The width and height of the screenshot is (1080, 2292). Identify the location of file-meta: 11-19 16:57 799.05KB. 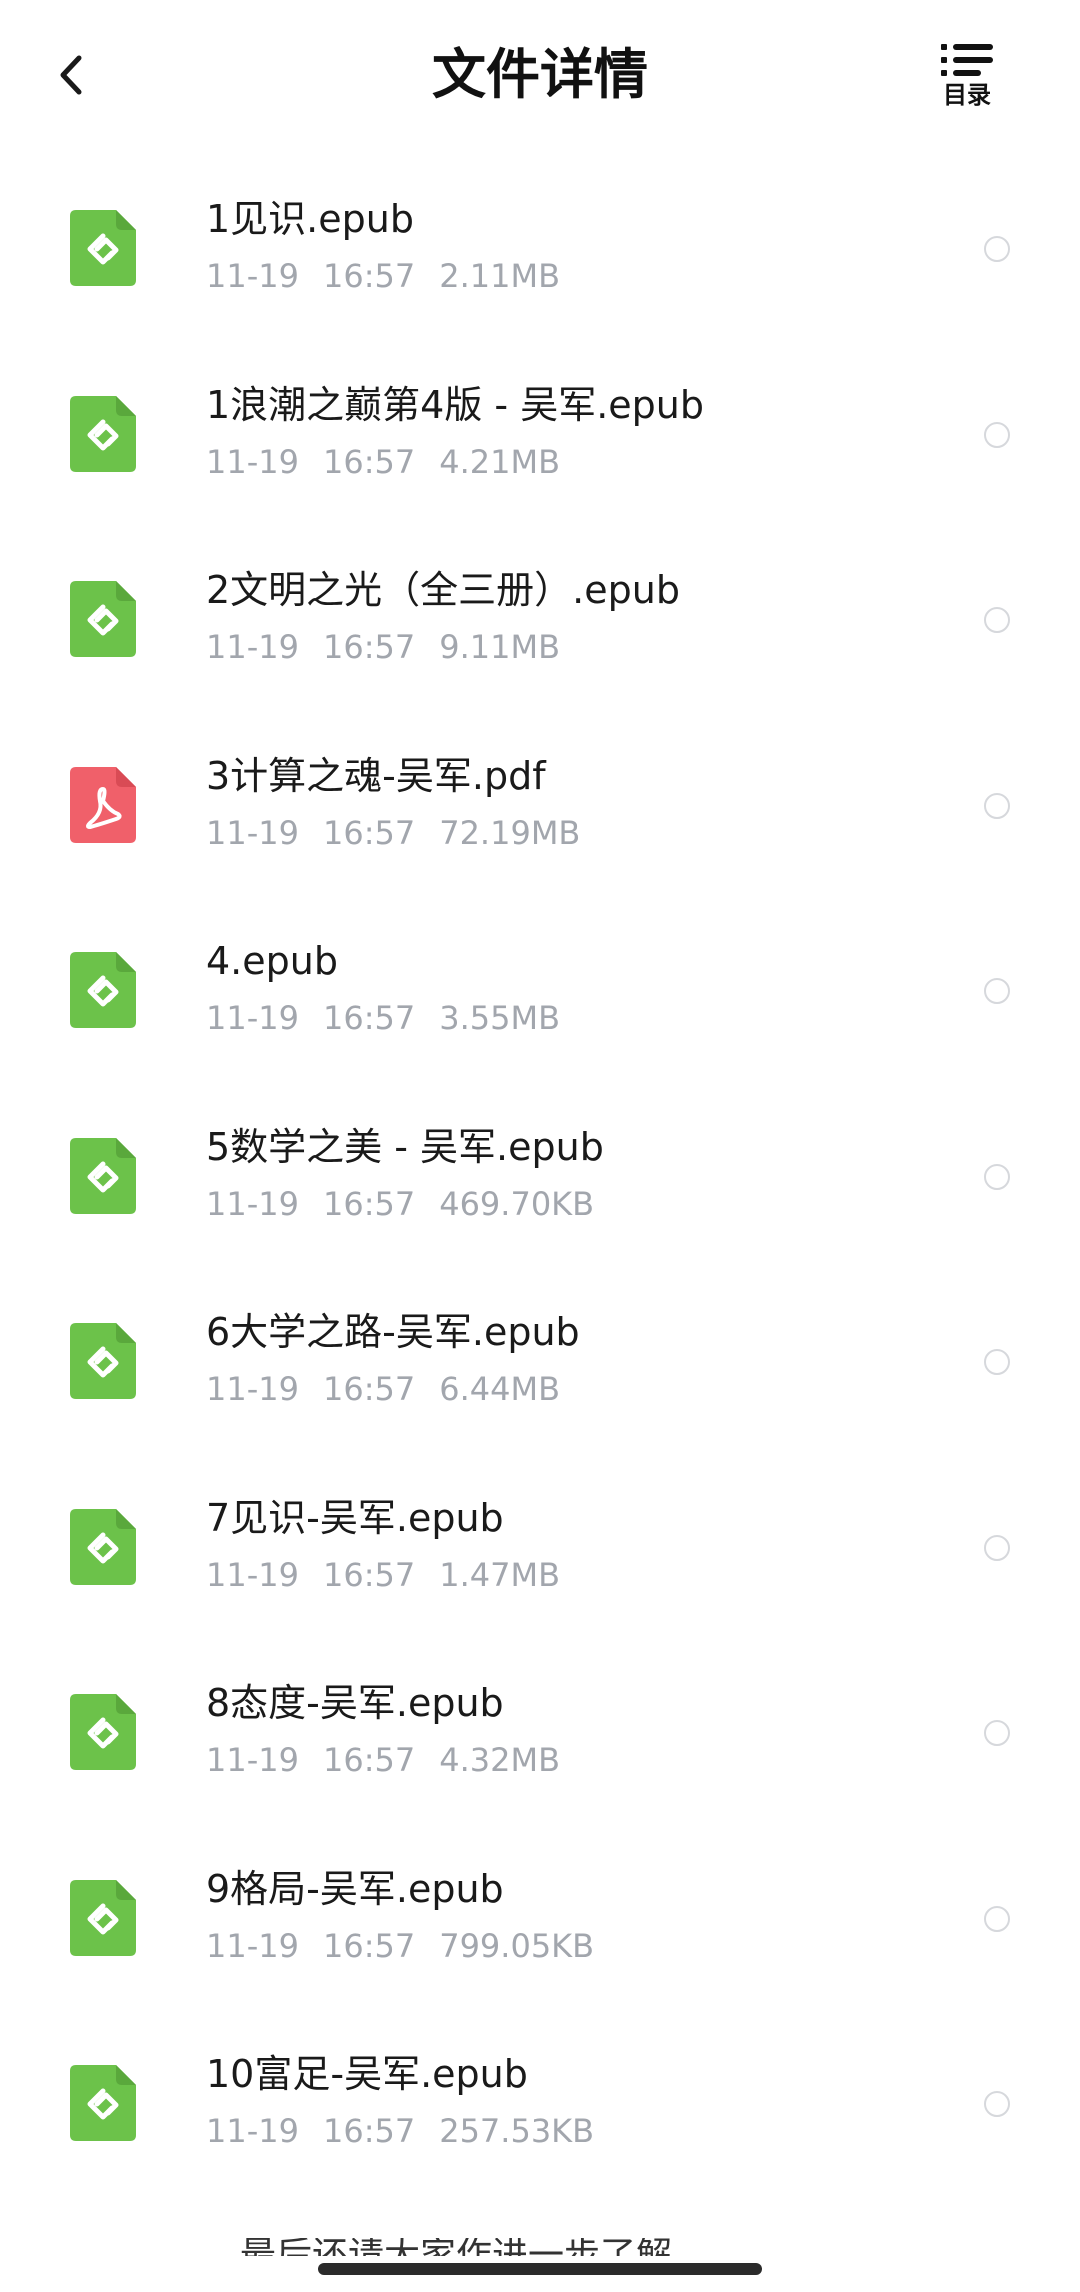
(412, 1946).